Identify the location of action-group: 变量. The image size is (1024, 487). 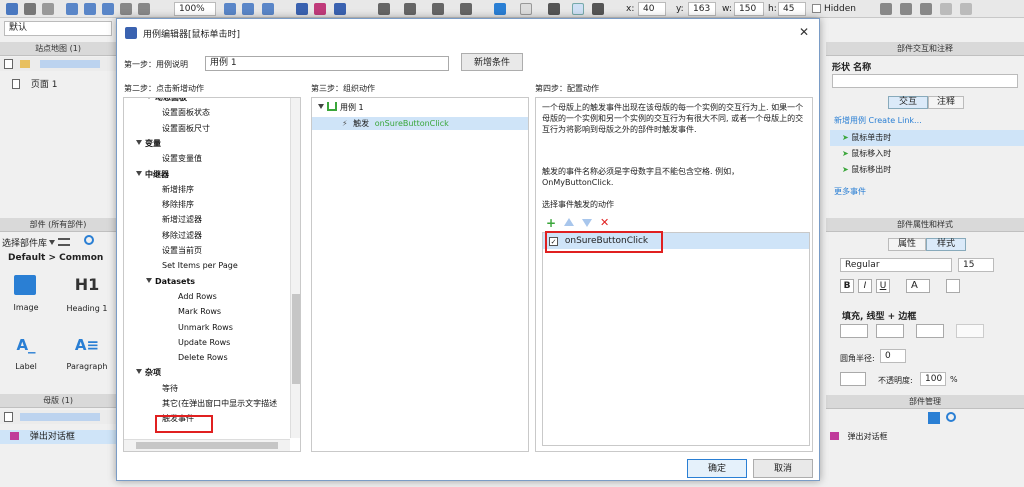
(148, 144).